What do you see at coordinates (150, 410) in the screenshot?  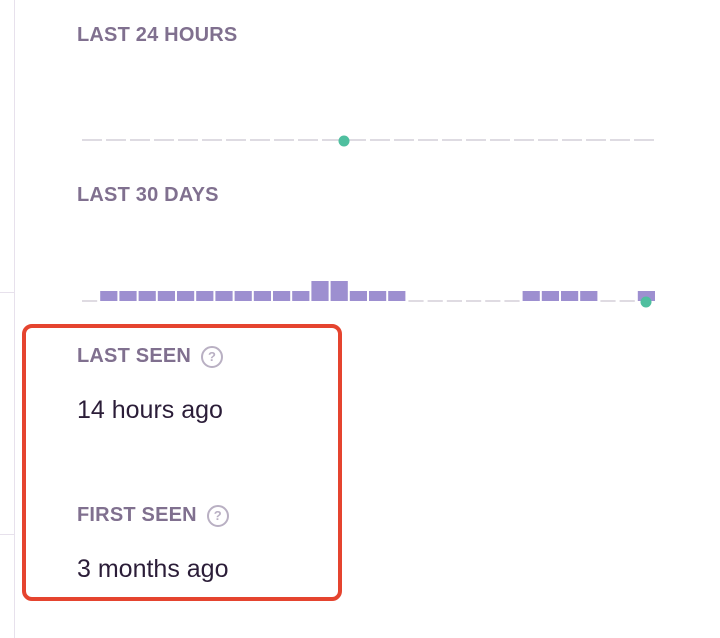 I see `last-seen-value: 14 hours ago` at bounding box center [150, 410].